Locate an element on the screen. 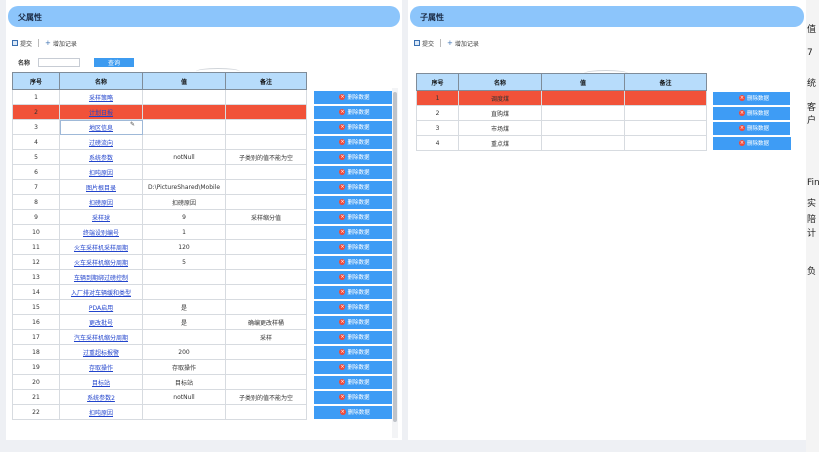 This screenshot has height=452, width=819. row-name-link: 计划日报 is located at coordinates (101, 113).